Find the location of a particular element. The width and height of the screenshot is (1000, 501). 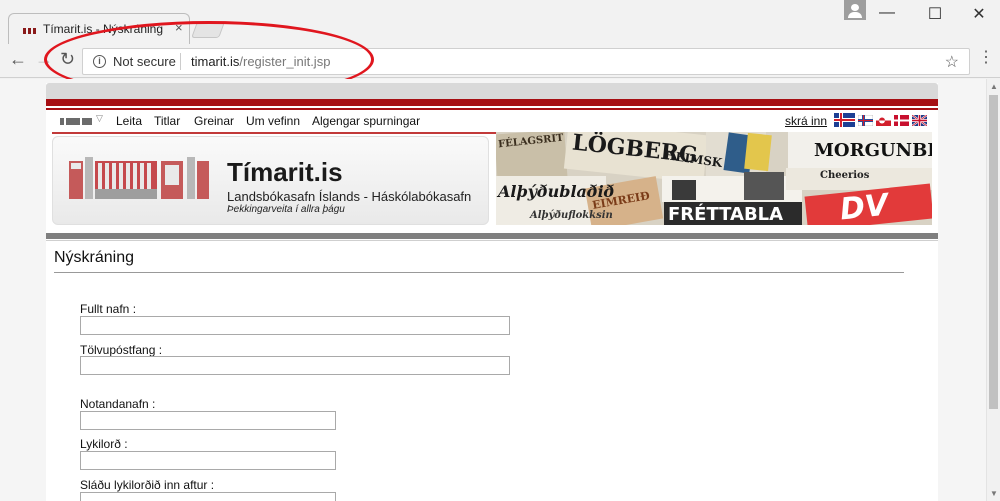

scroll-down-icon: ▼ is located at coordinates (994, 493).